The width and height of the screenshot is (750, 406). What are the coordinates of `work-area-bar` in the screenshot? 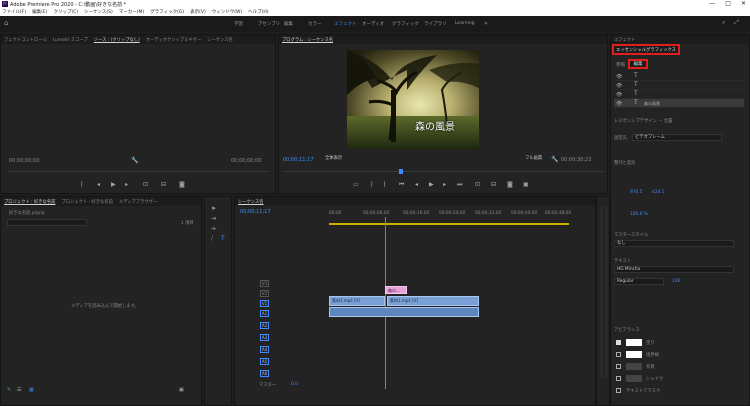 It's located at (449, 224).